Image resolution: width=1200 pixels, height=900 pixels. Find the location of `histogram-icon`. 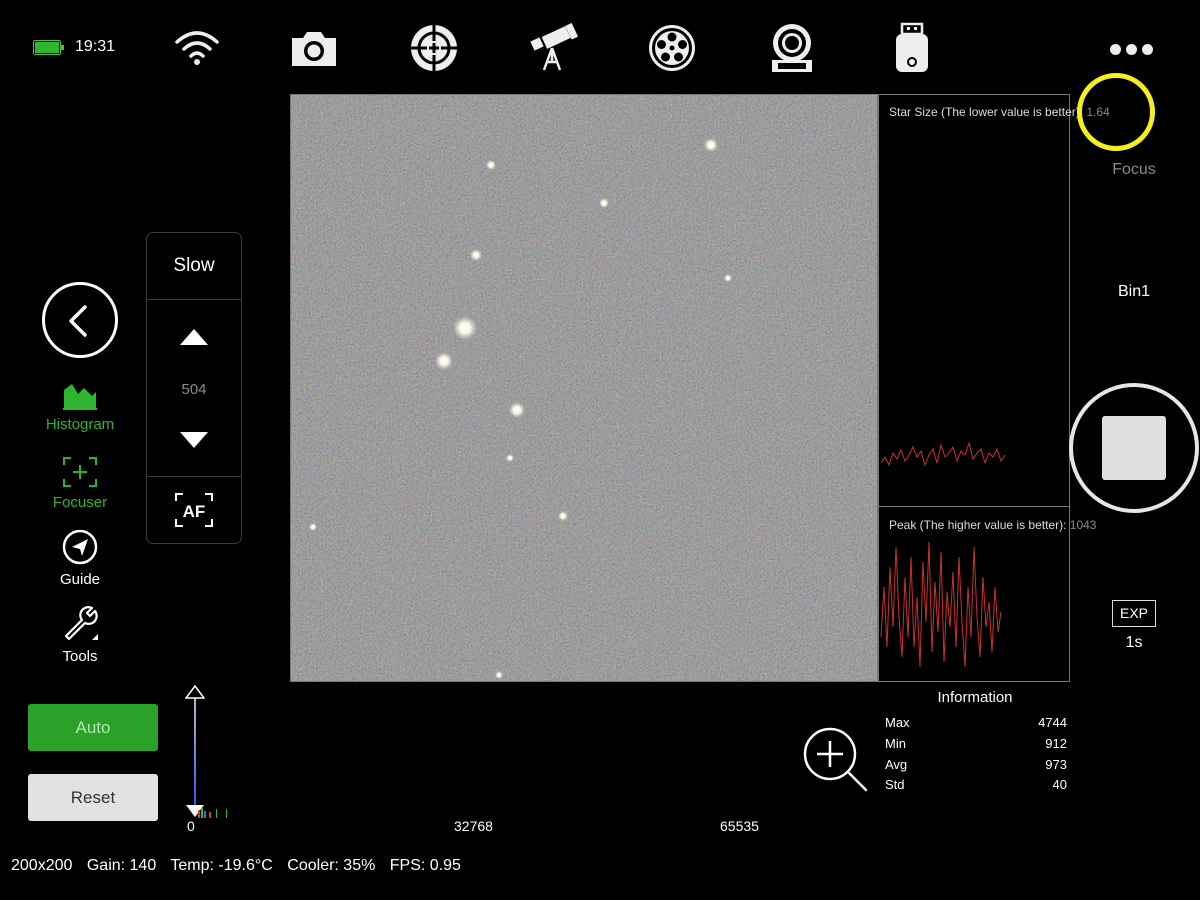

histogram-icon is located at coordinates (80, 397).